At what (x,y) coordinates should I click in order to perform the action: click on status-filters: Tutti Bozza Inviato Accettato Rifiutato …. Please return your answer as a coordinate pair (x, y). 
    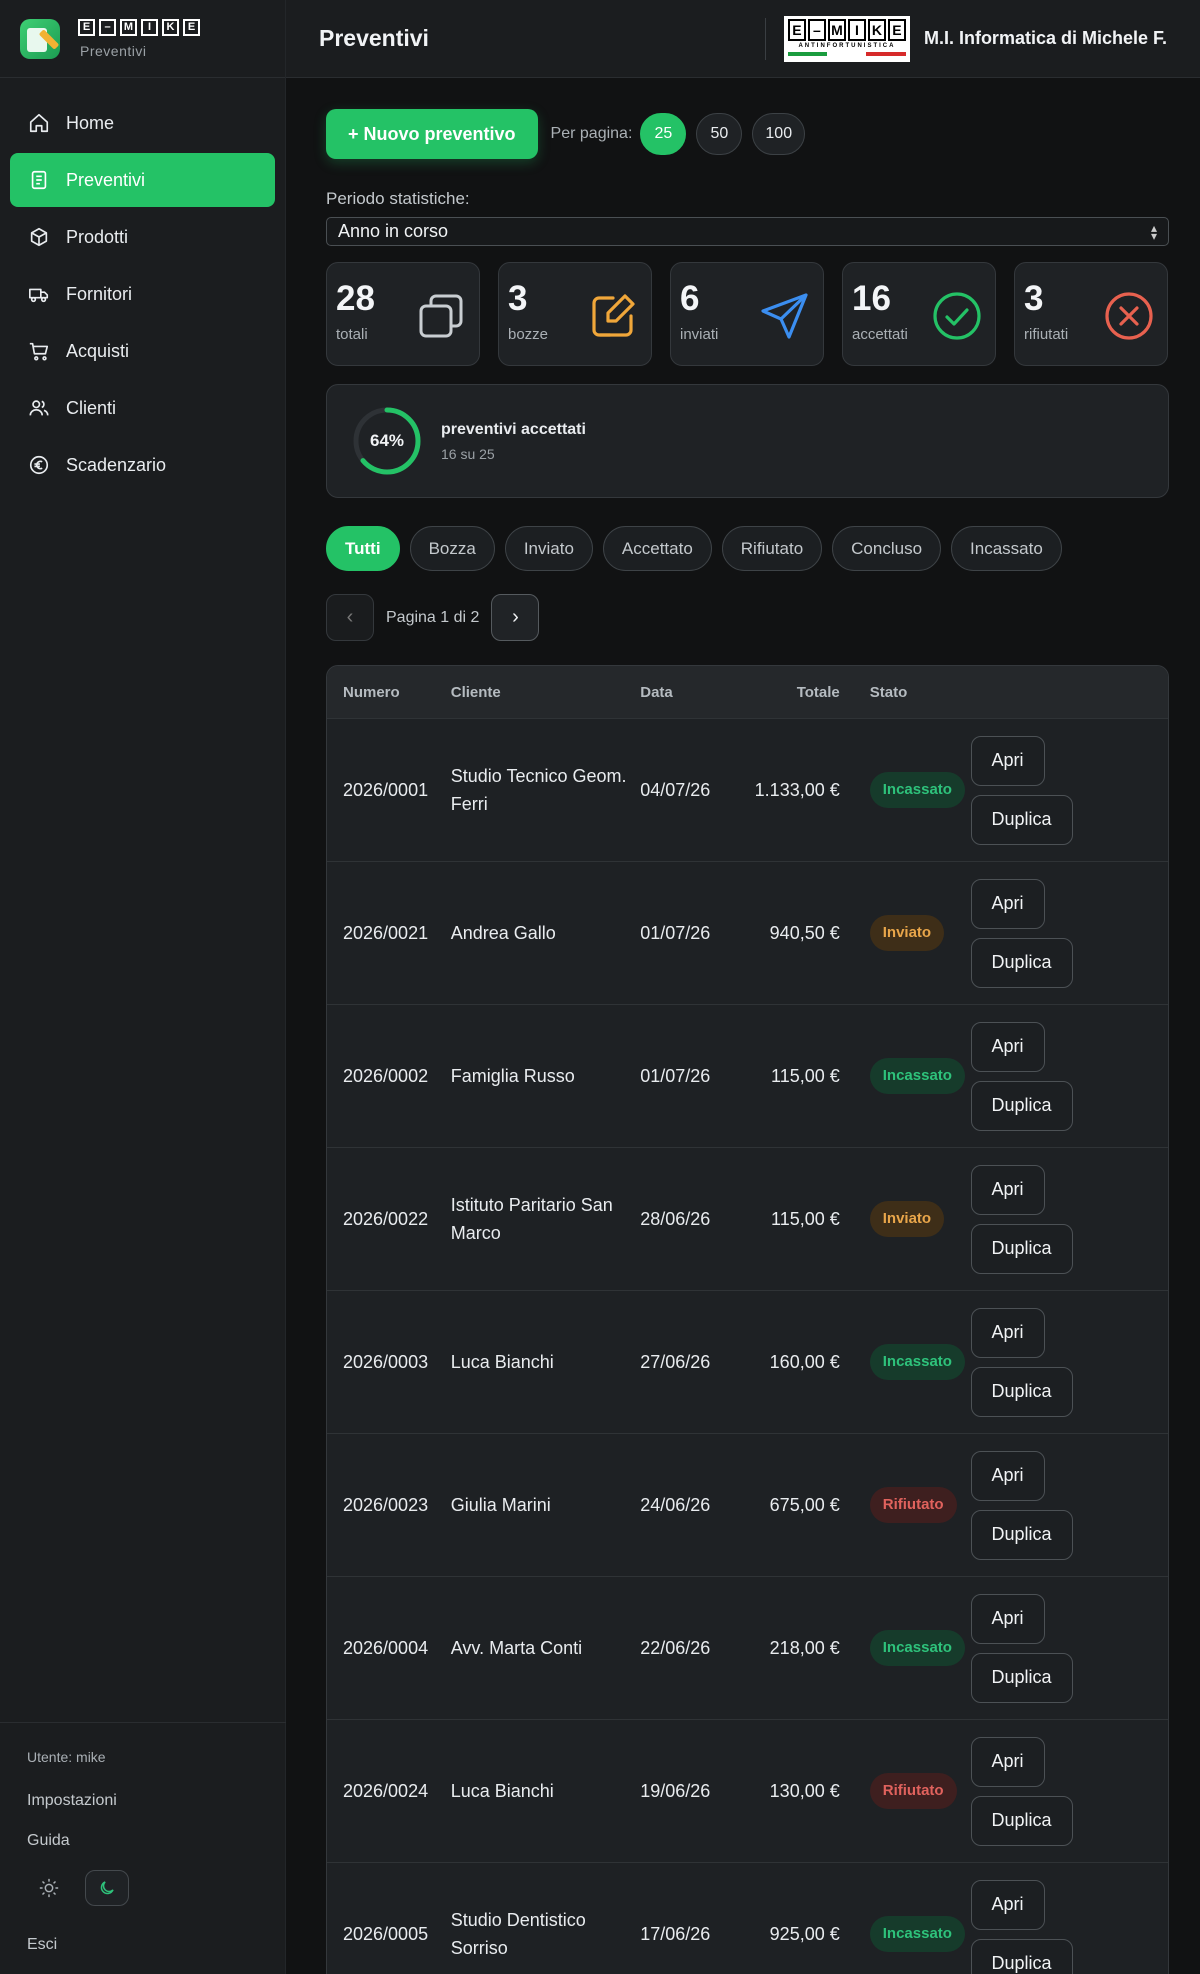
    Looking at the image, I should click on (763, 548).